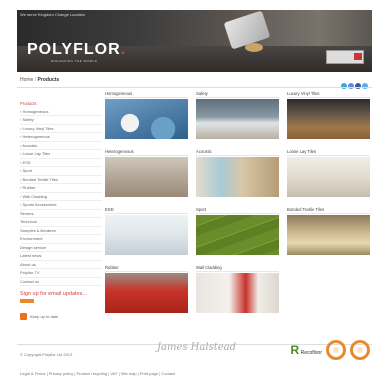 This screenshot has height=376, width=377. I want to click on banner-bowl-image, so click(254, 47).